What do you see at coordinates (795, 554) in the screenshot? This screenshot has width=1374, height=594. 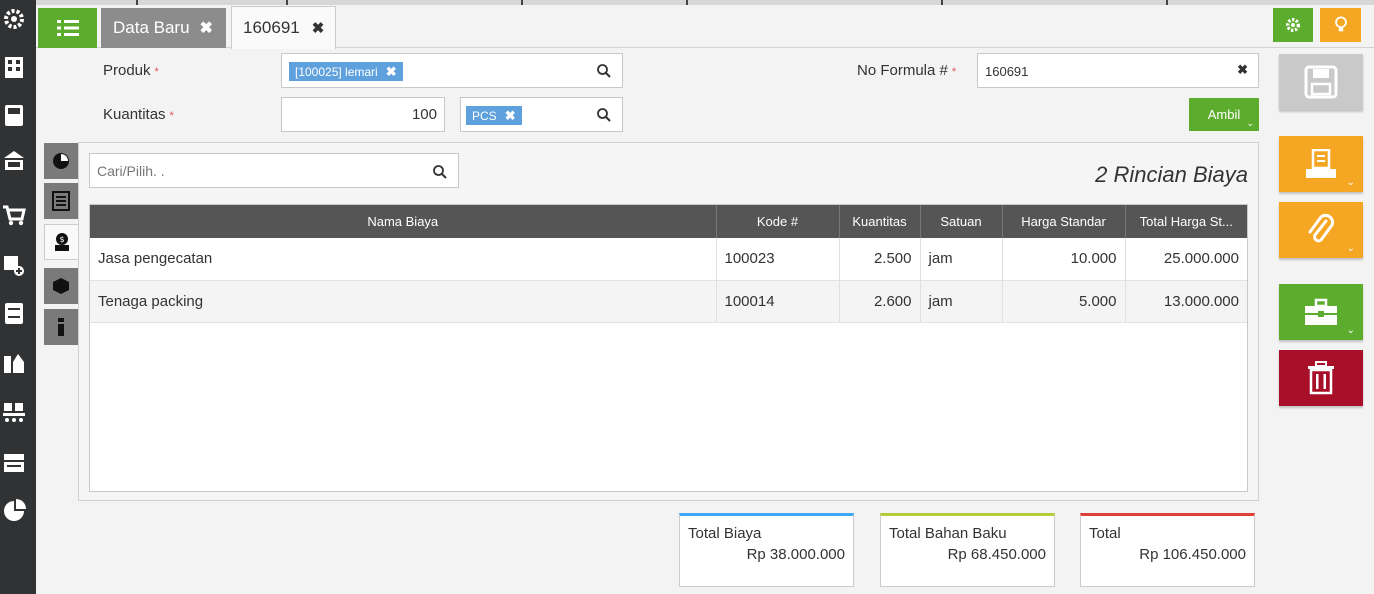 I see `total-biaya-value: Rp 38.000.000` at bounding box center [795, 554].